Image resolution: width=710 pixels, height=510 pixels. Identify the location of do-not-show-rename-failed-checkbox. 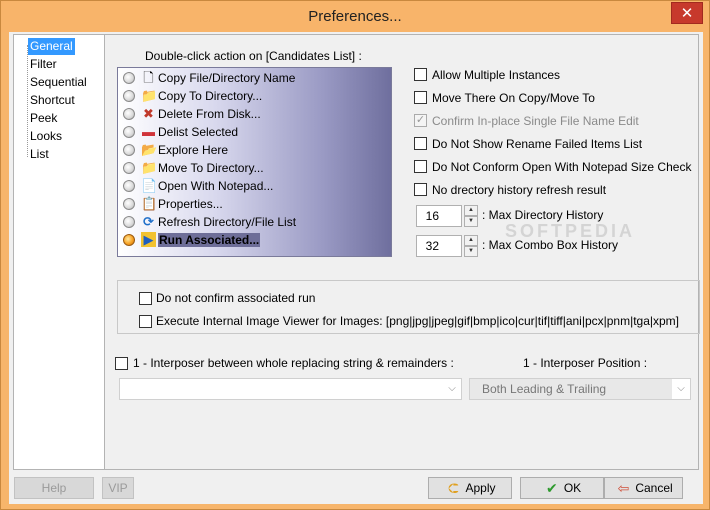
(420, 143).